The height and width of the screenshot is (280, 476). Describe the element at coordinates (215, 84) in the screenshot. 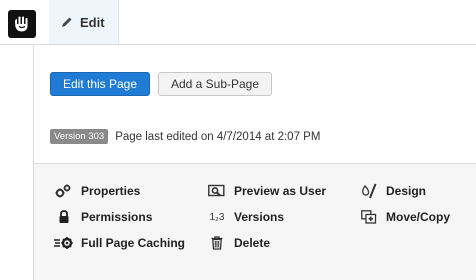

I see `add-subpage-button: Add a Sub-Page` at that location.